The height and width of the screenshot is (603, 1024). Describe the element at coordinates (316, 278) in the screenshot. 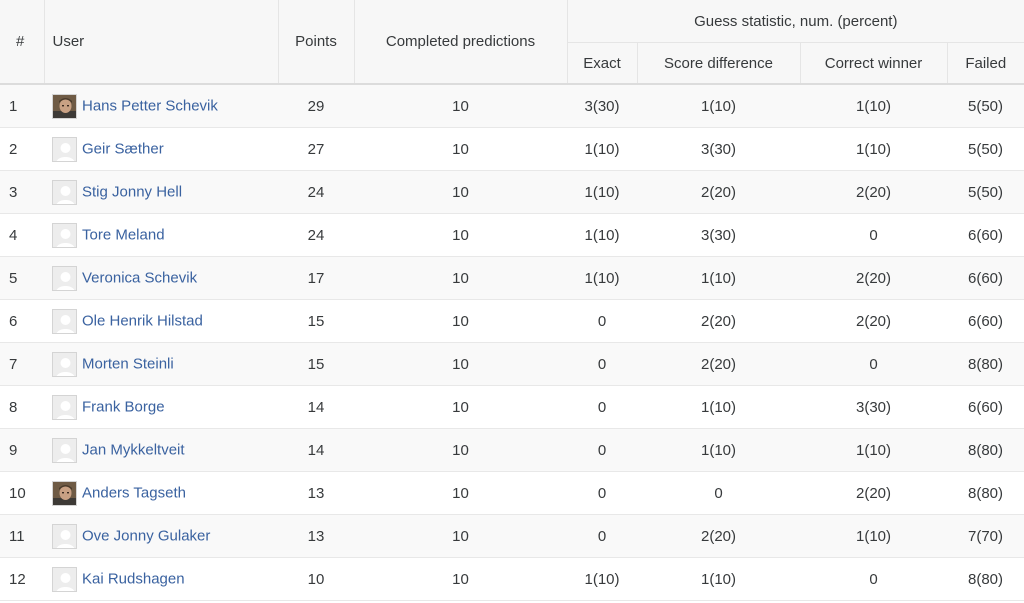

I see `points-value: 17` at that location.